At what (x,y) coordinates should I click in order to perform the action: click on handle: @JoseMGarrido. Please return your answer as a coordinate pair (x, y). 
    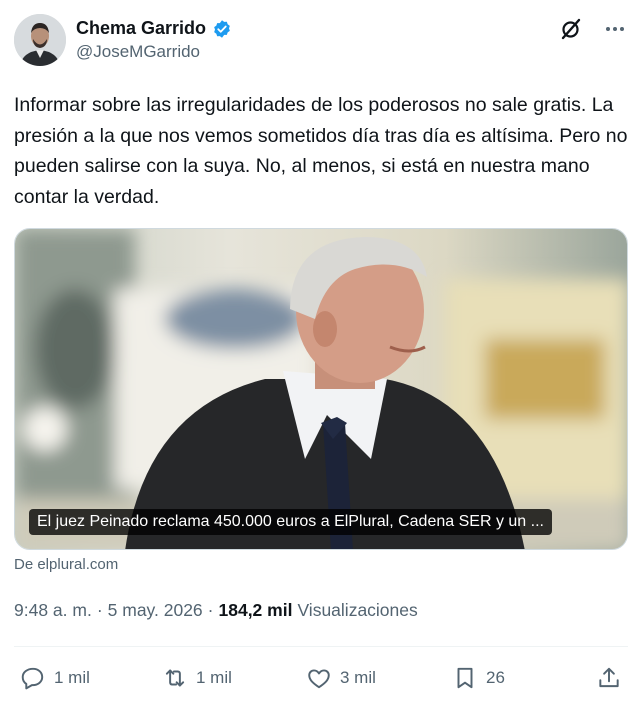
    Looking at the image, I should click on (154, 52).